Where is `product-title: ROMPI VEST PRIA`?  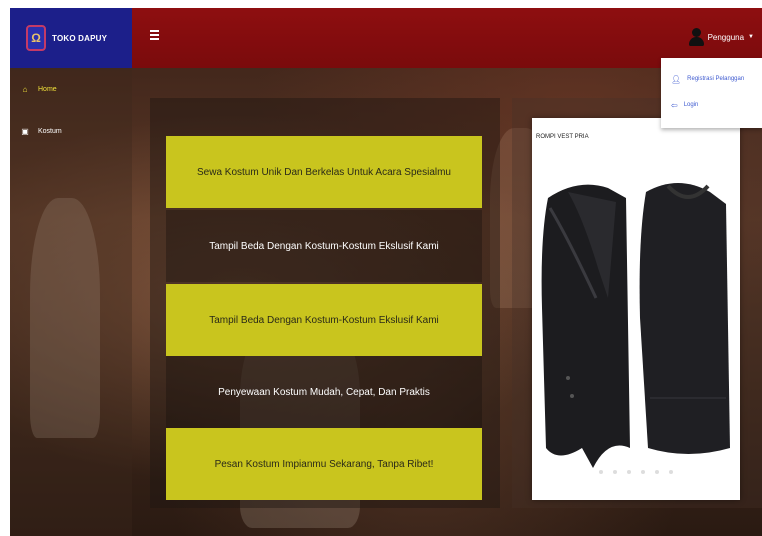 product-title: ROMPI VEST PRIA is located at coordinates (562, 137).